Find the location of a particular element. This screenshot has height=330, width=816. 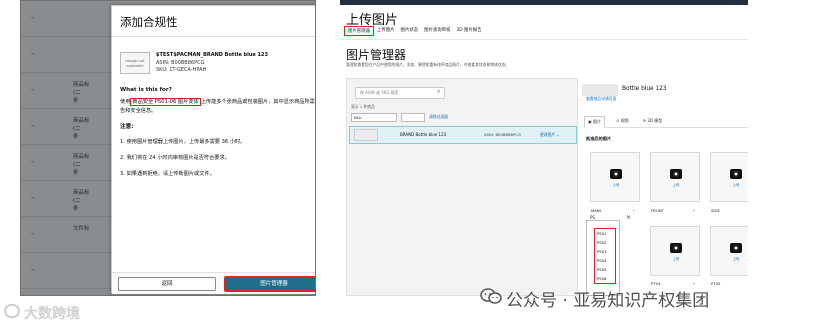

results-count: 显示 1 件商品 is located at coordinates (363, 106).